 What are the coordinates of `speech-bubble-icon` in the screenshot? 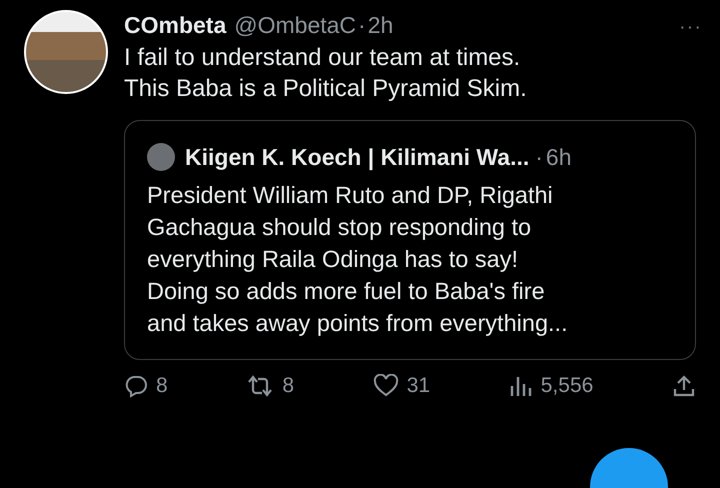 It's located at (136, 386).